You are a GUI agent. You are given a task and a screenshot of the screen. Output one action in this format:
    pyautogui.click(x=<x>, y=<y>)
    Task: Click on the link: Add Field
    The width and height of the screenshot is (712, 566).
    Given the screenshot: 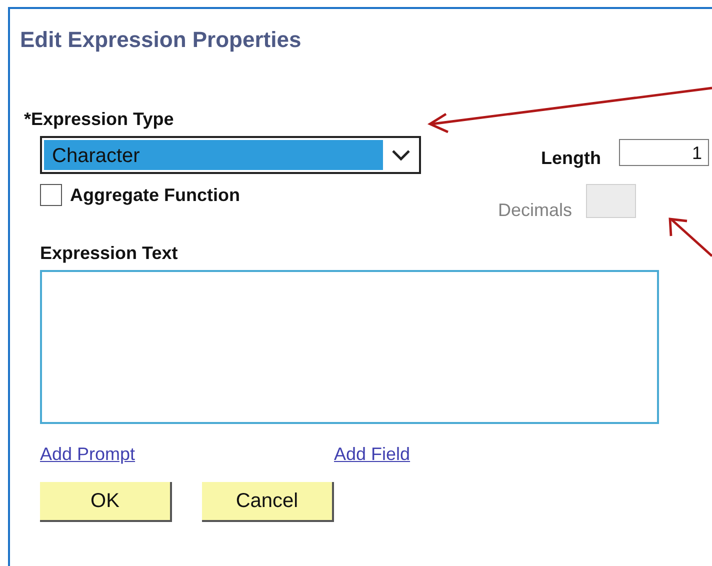 What is the action you would take?
    pyautogui.click(x=372, y=454)
    